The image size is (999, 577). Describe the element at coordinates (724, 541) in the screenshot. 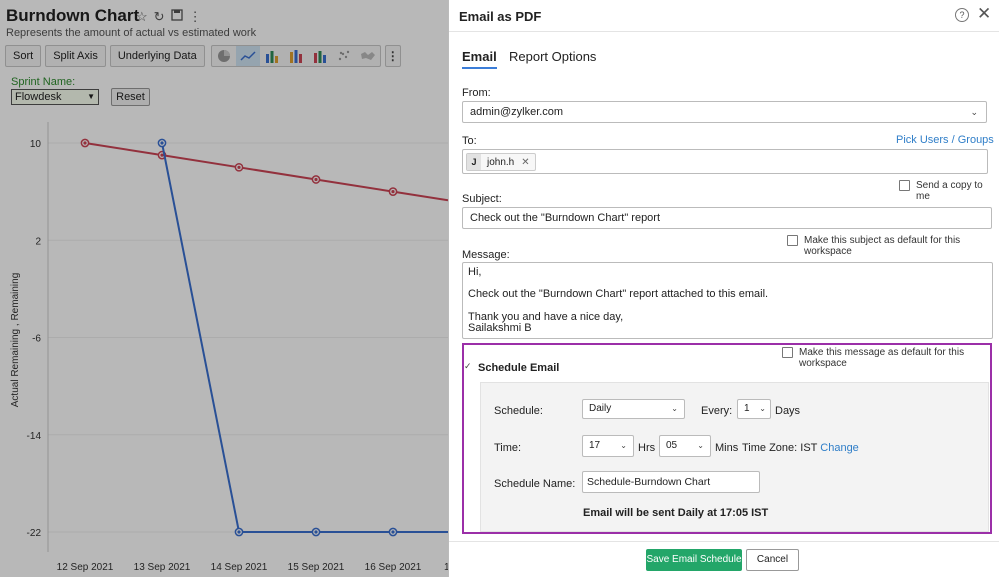

I see `footer-divider` at that location.